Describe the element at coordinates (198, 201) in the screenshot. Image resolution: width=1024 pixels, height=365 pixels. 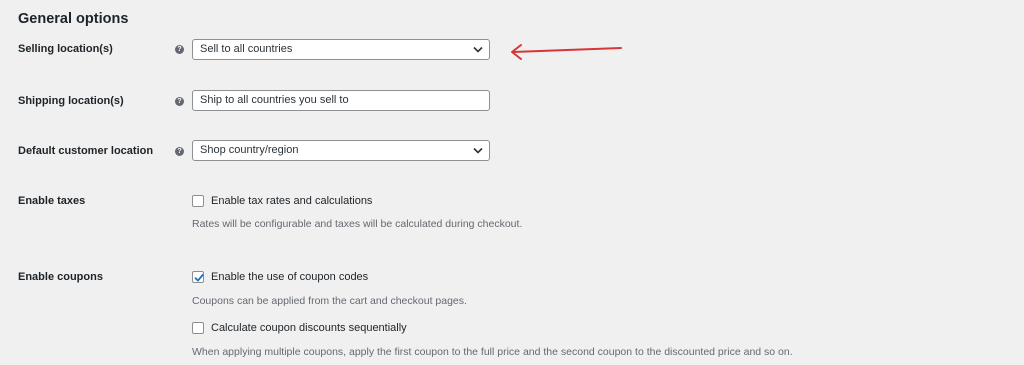
I see `enable-taxes-checkbox` at that location.